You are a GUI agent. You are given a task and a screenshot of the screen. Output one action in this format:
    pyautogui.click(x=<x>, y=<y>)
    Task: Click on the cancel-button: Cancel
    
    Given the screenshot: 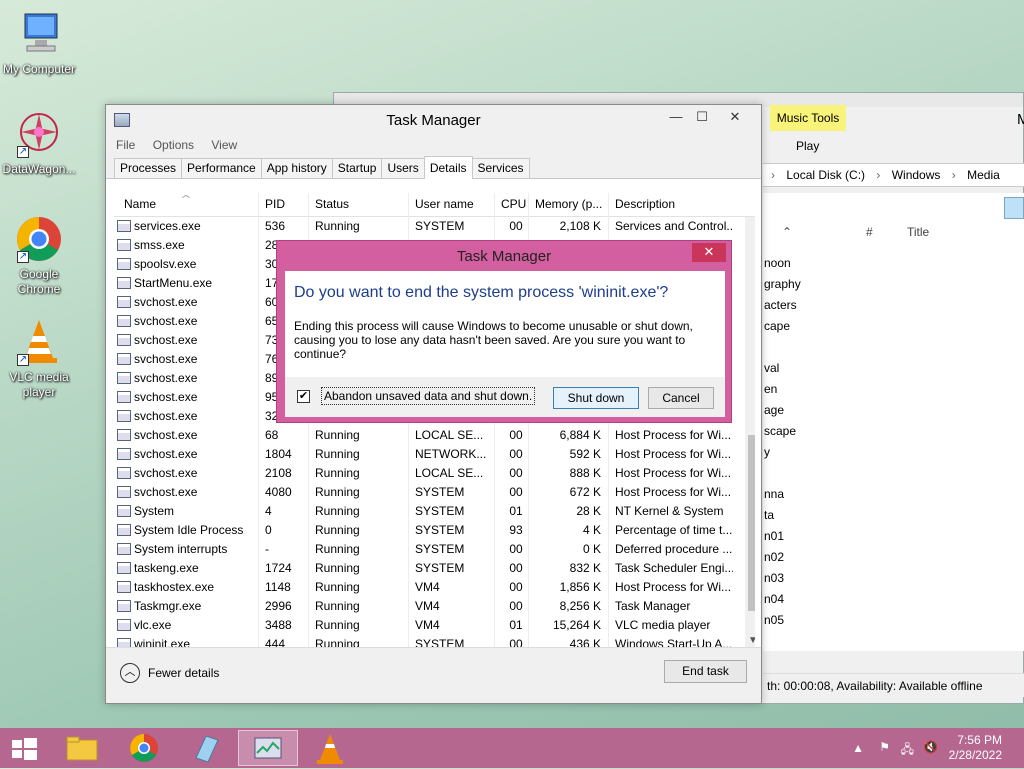 What is the action you would take?
    pyautogui.click(x=681, y=398)
    